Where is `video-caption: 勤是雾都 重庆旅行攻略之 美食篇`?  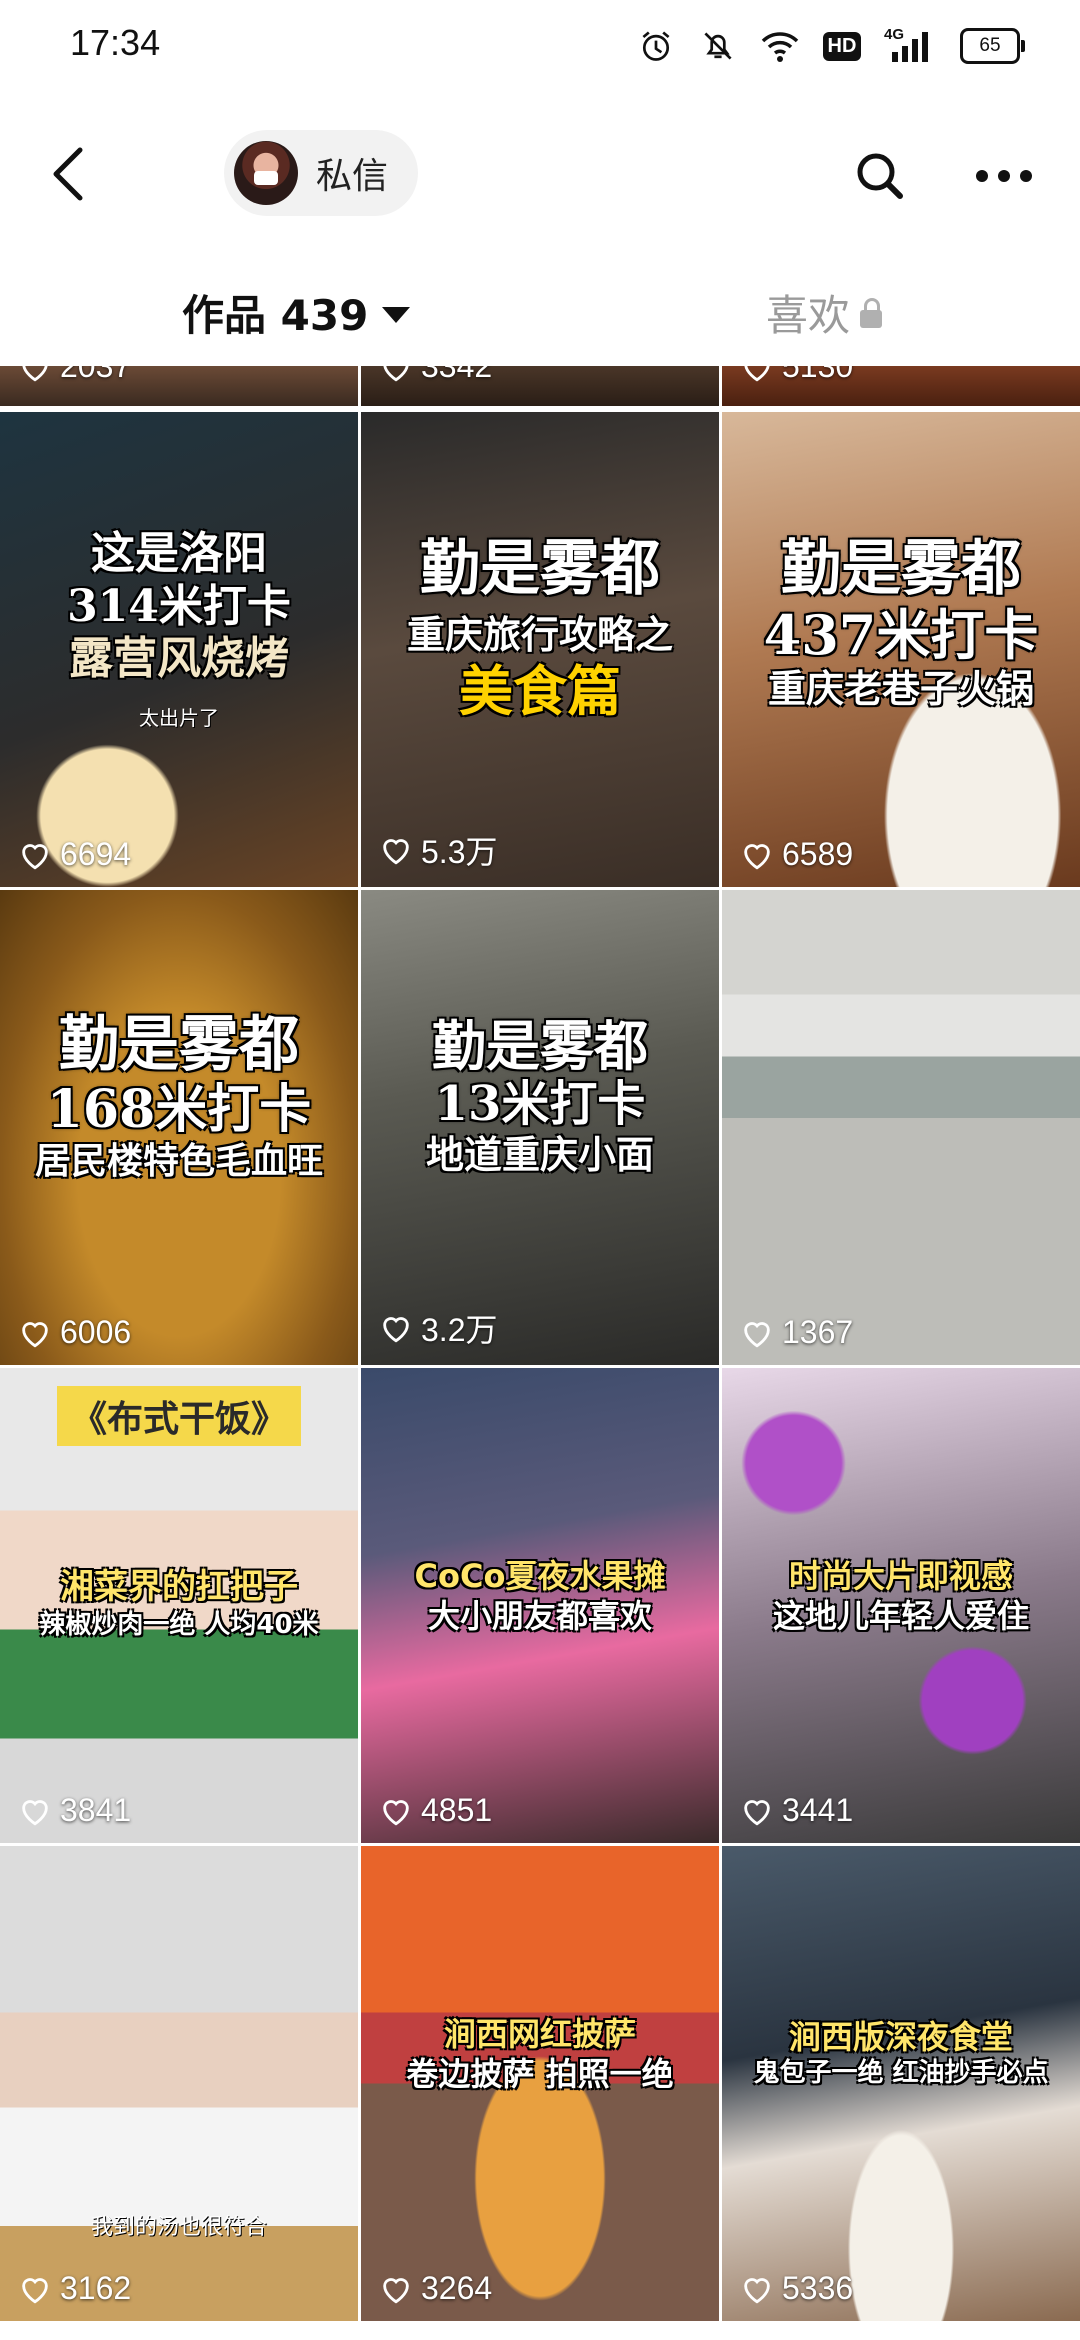
video-caption: 勤是雾都 重庆旅行攻略之 美食篇 is located at coordinates (540, 649).